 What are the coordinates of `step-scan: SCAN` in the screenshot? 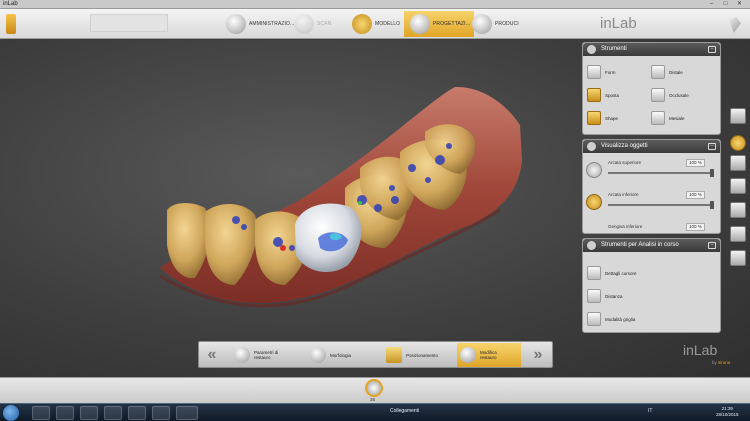 It's located at (312, 24).